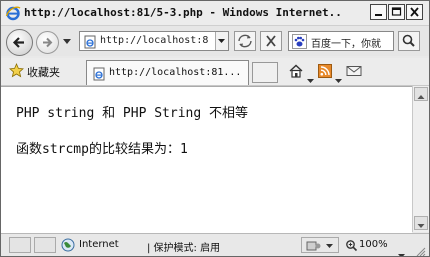 The height and width of the screenshot is (257, 430). Describe the element at coordinates (132, 113) in the screenshot. I see `comparison-message: PHP string 和 PHP String 不相等` at that location.